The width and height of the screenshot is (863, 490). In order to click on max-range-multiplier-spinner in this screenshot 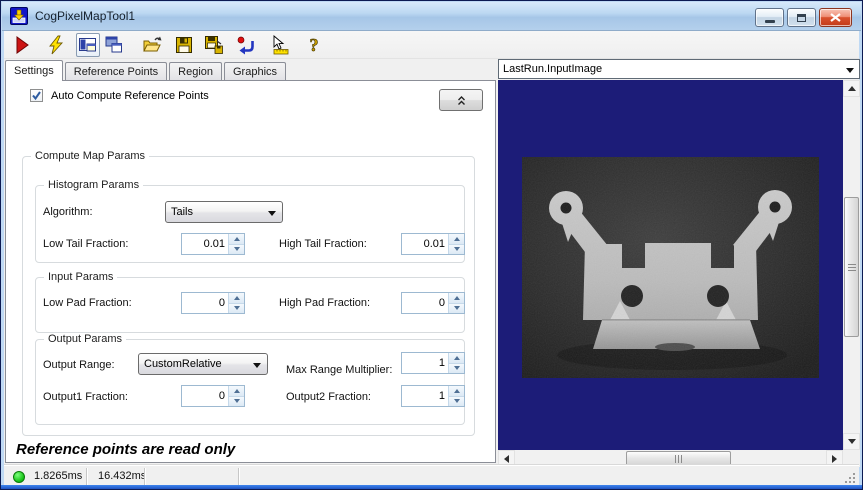, I will do `click(433, 363)`.